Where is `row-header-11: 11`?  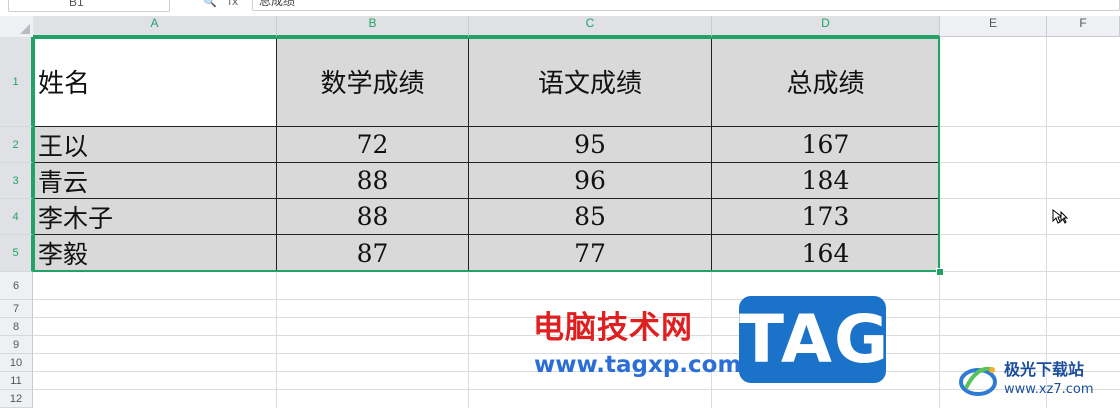
row-header-11: 11 is located at coordinates (16, 381).